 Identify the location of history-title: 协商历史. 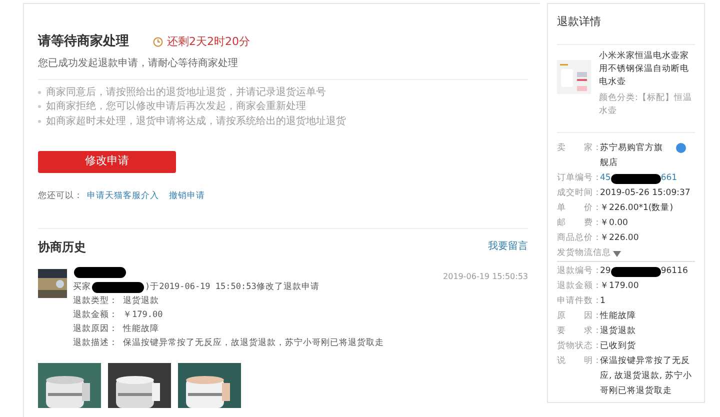
(62, 247).